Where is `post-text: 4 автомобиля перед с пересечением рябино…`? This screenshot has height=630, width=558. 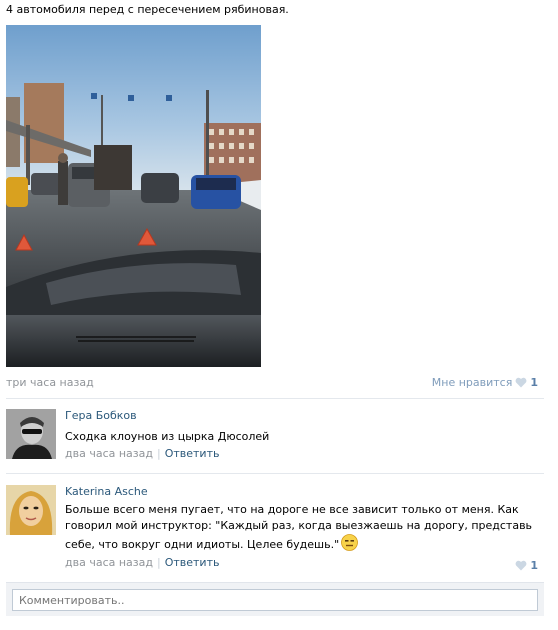 post-text: 4 автомобиля перед с пересечением рябино… is located at coordinates (147, 9).